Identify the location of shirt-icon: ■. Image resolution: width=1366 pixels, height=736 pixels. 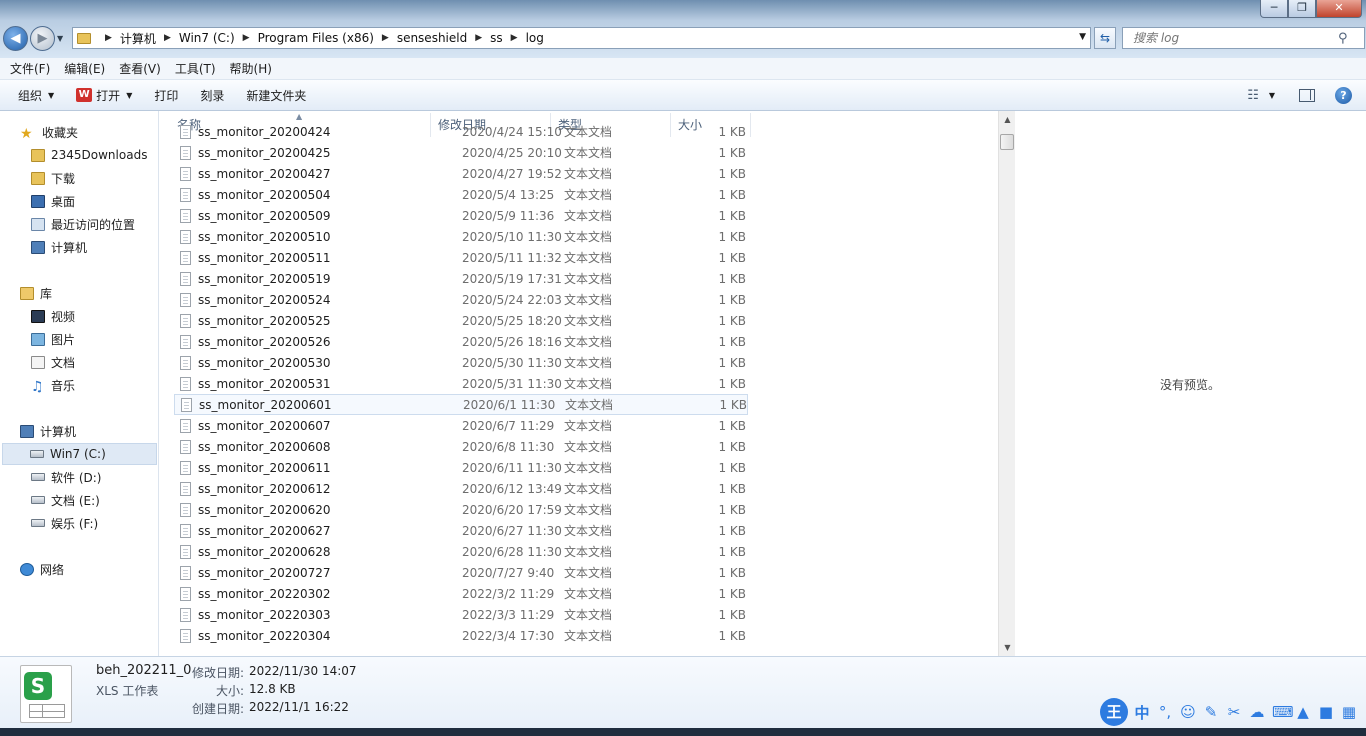
(1326, 712).